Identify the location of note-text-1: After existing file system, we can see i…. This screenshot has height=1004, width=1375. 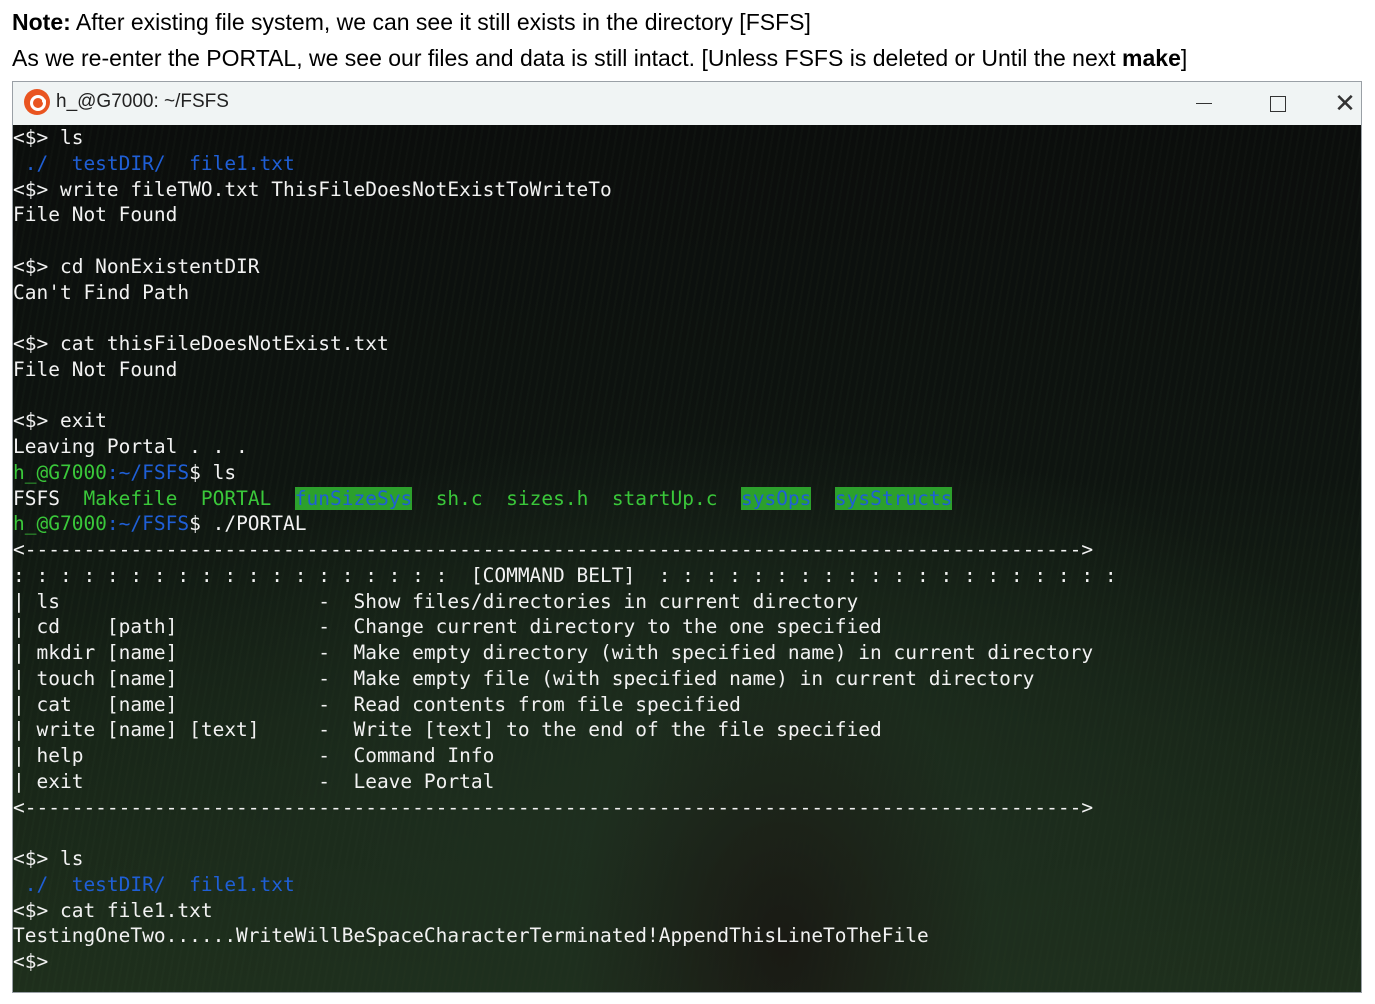
(440, 22).